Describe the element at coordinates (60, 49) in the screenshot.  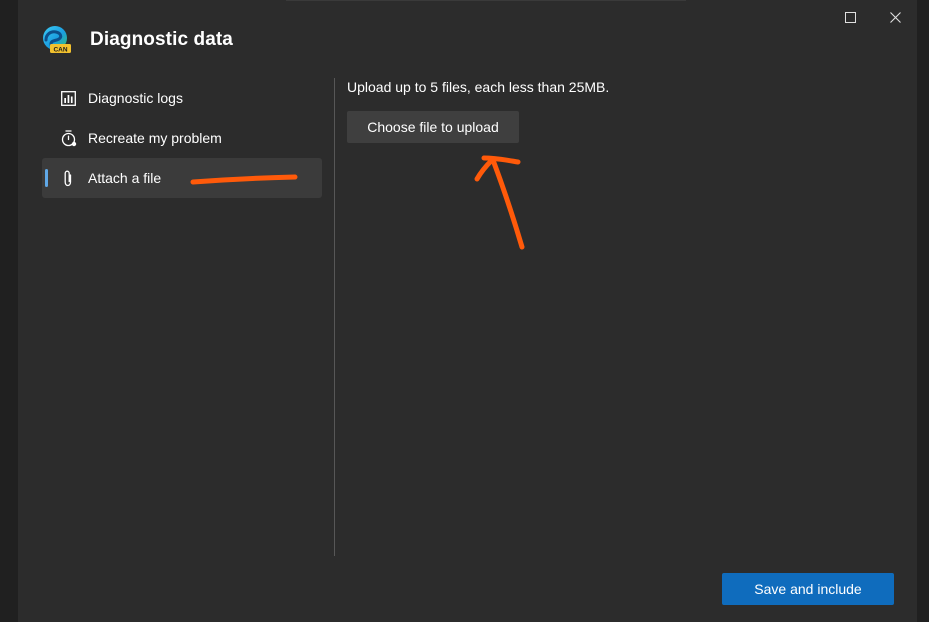
I see `logo-badge-text: CAN` at that location.